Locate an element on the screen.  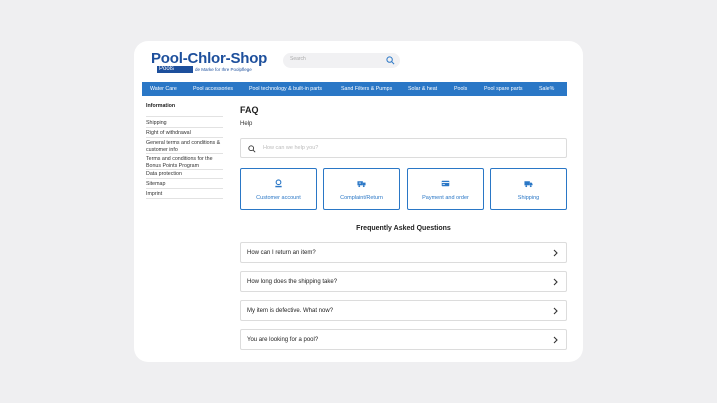
category-shipping: Shipping is located at coordinates (528, 189).